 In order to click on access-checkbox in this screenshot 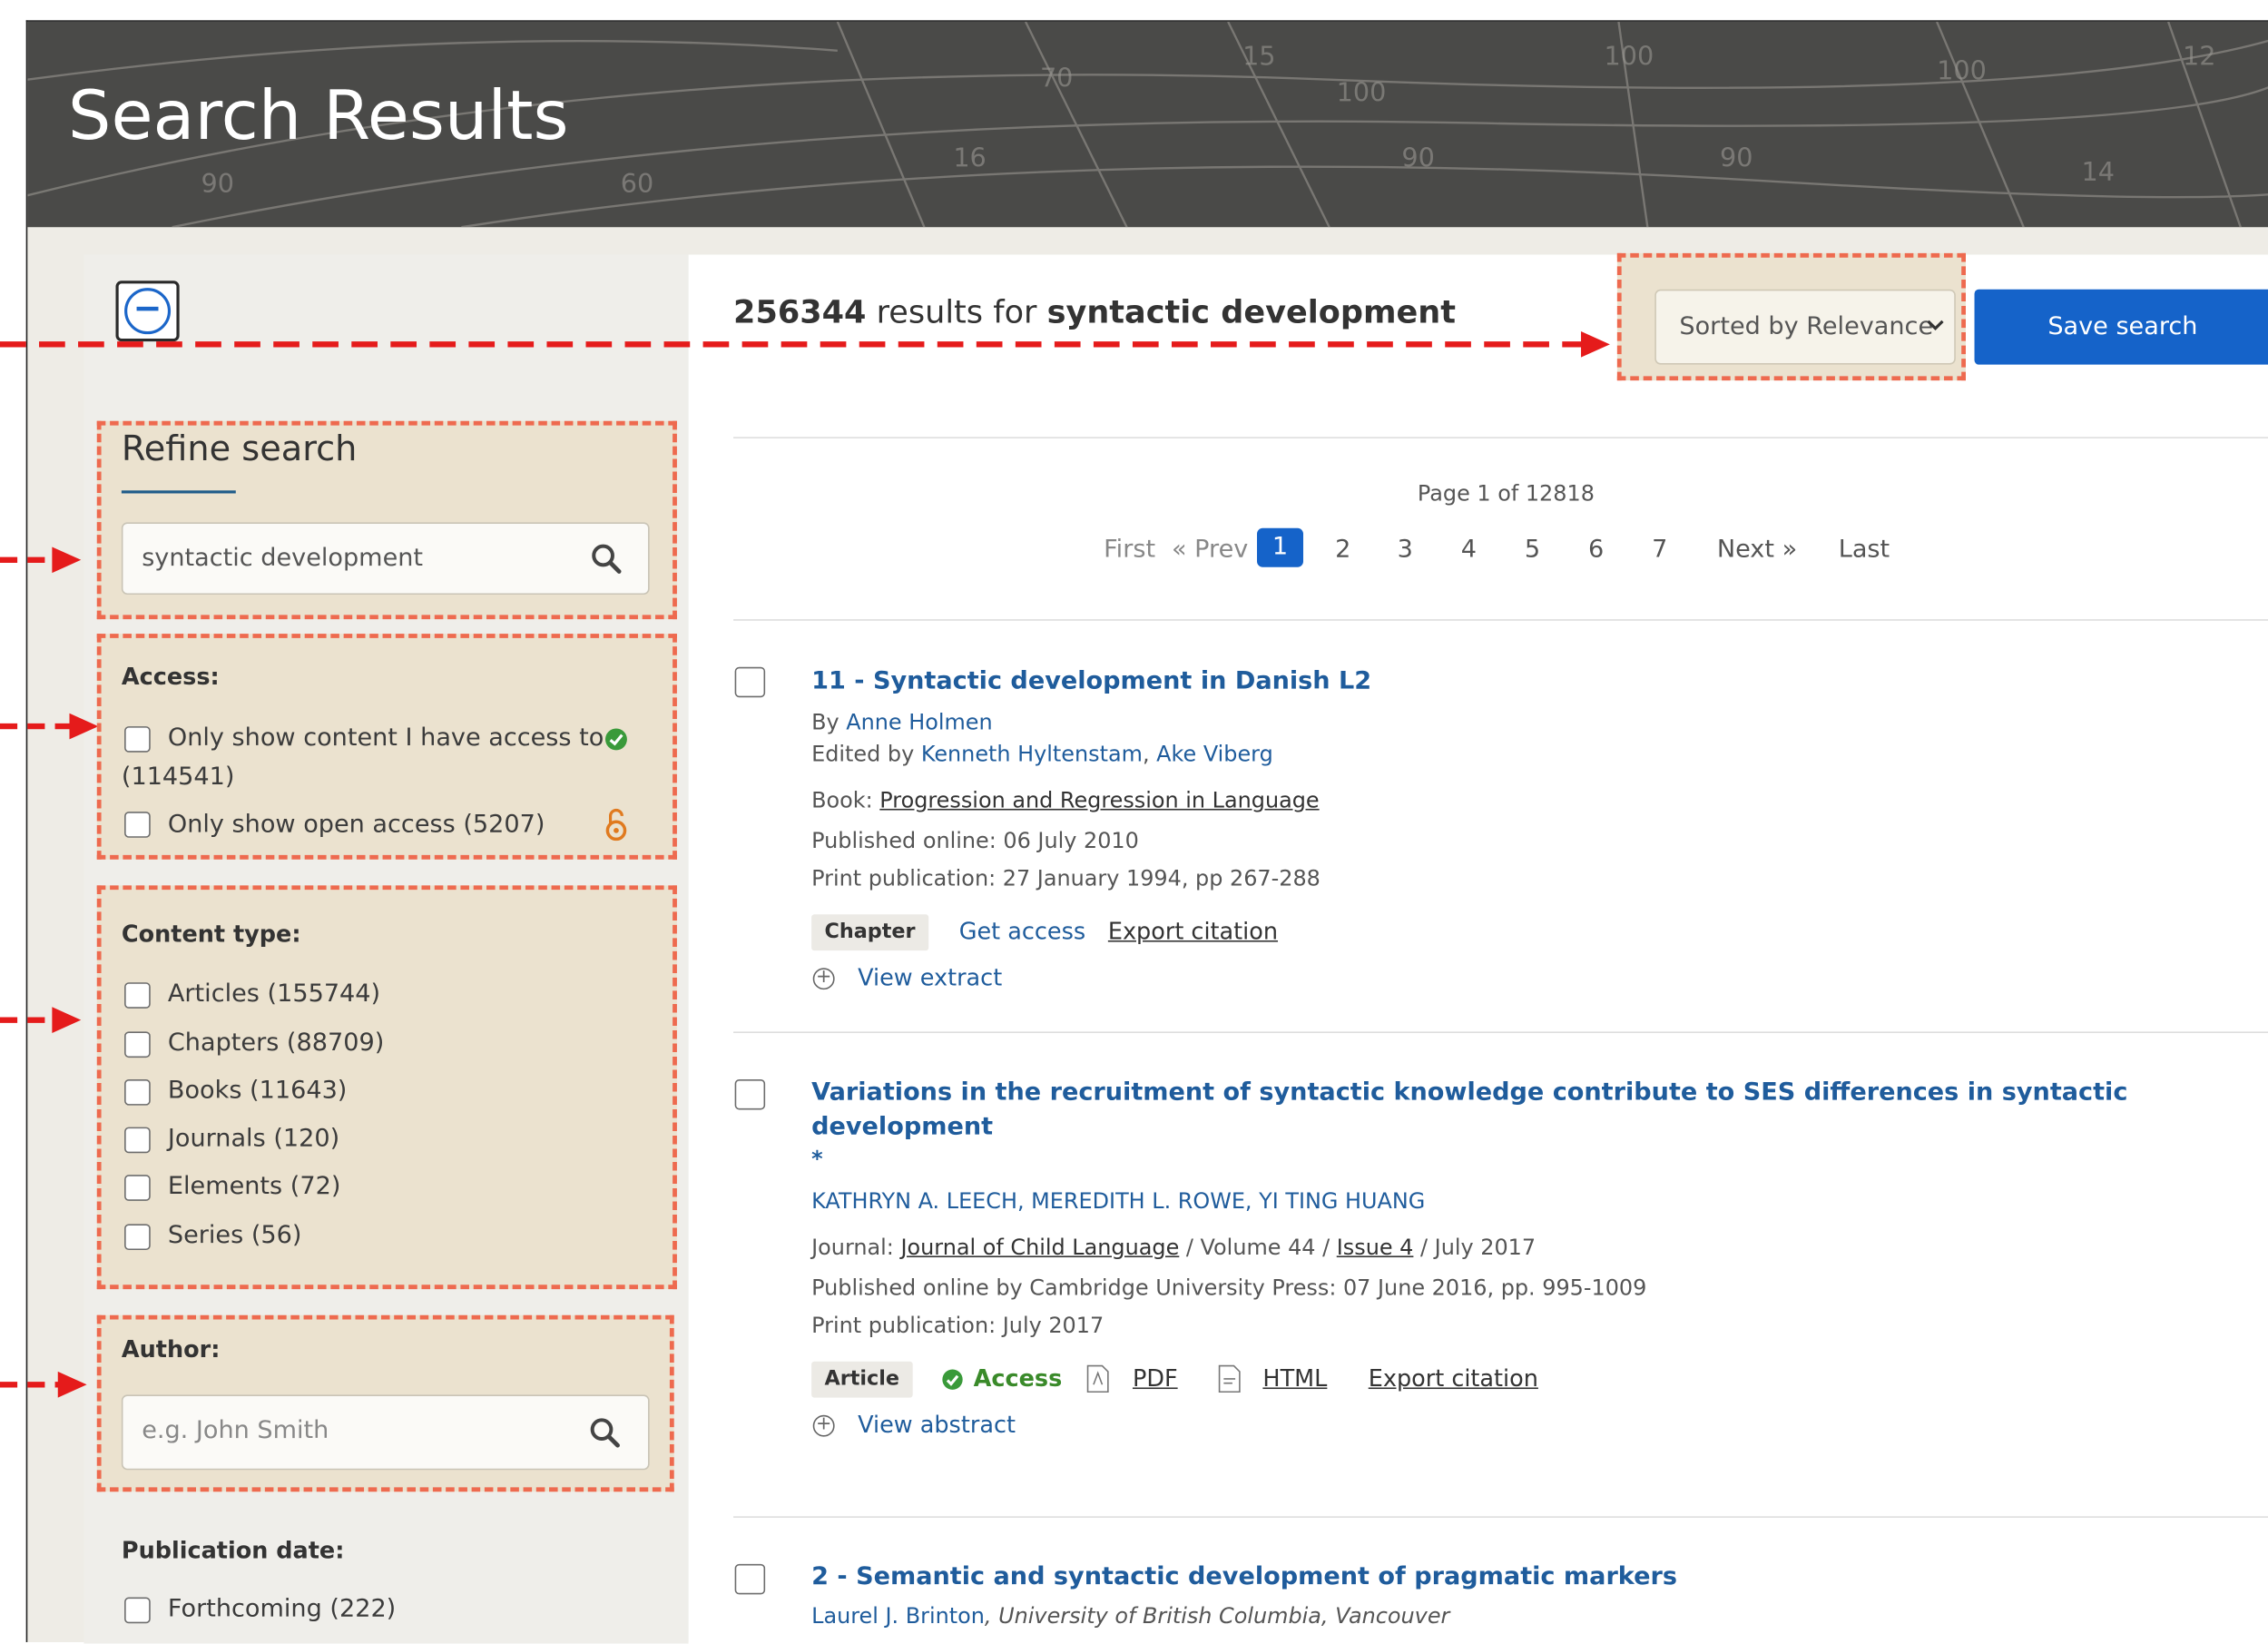, I will do `click(137, 739)`.